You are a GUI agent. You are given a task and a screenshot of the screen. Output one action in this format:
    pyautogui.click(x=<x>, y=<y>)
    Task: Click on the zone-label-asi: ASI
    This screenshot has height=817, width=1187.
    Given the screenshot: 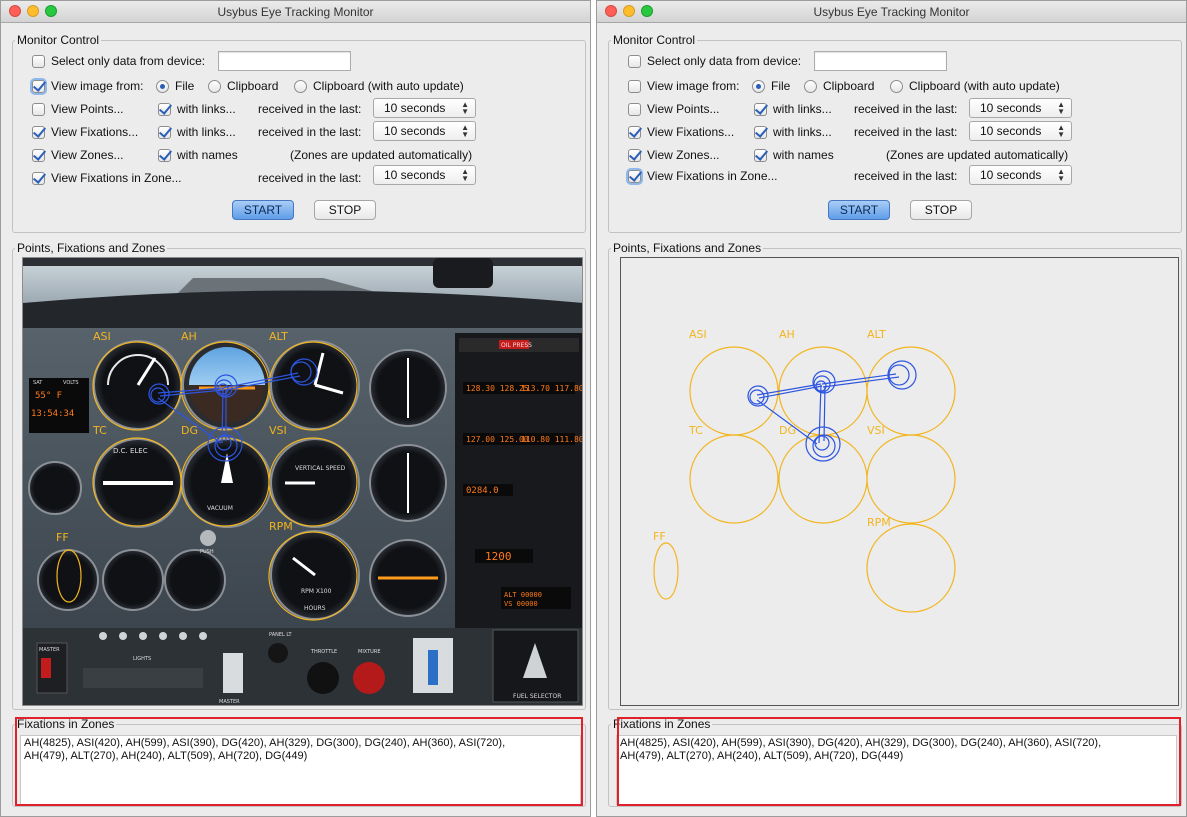 What is the action you would take?
    pyautogui.click(x=102, y=336)
    